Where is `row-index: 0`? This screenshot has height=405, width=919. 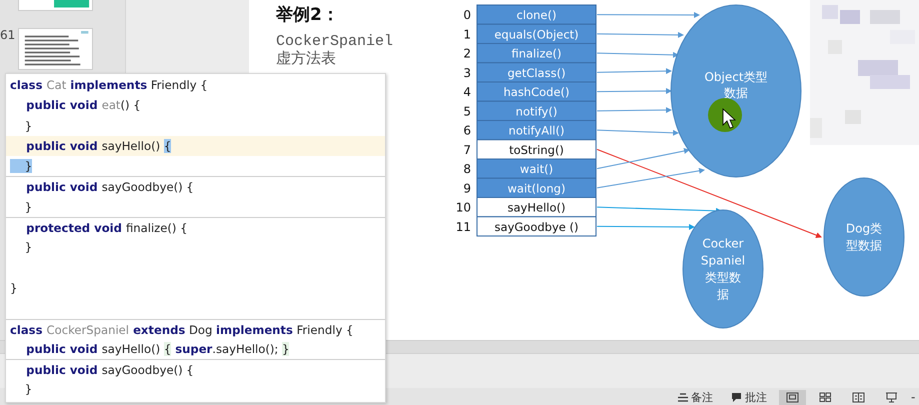
row-index: 0 is located at coordinates (467, 15).